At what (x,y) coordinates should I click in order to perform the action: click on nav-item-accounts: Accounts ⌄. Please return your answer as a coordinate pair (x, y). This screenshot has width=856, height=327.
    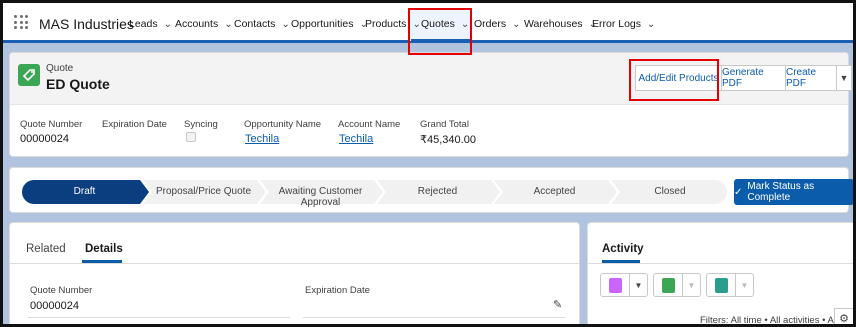
    Looking at the image, I should click on (204, 24).